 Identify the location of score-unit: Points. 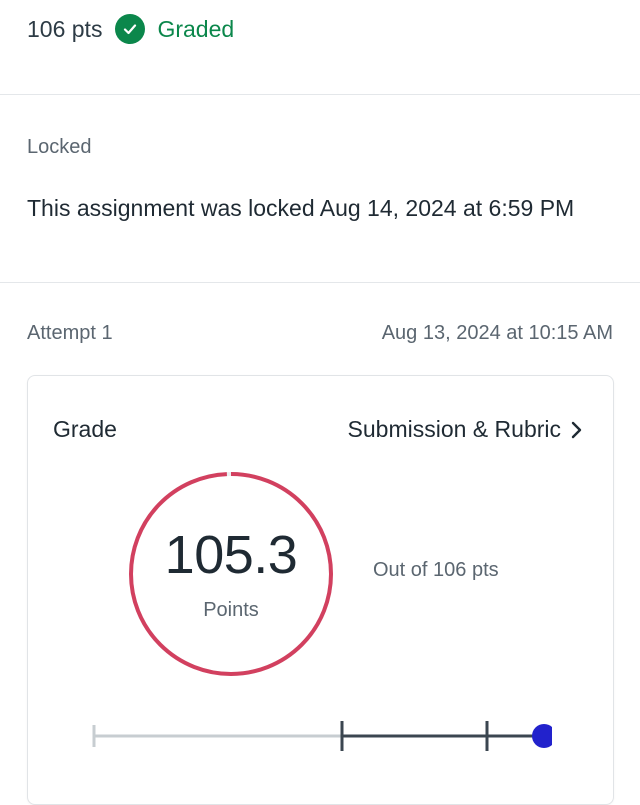
(231, 610).